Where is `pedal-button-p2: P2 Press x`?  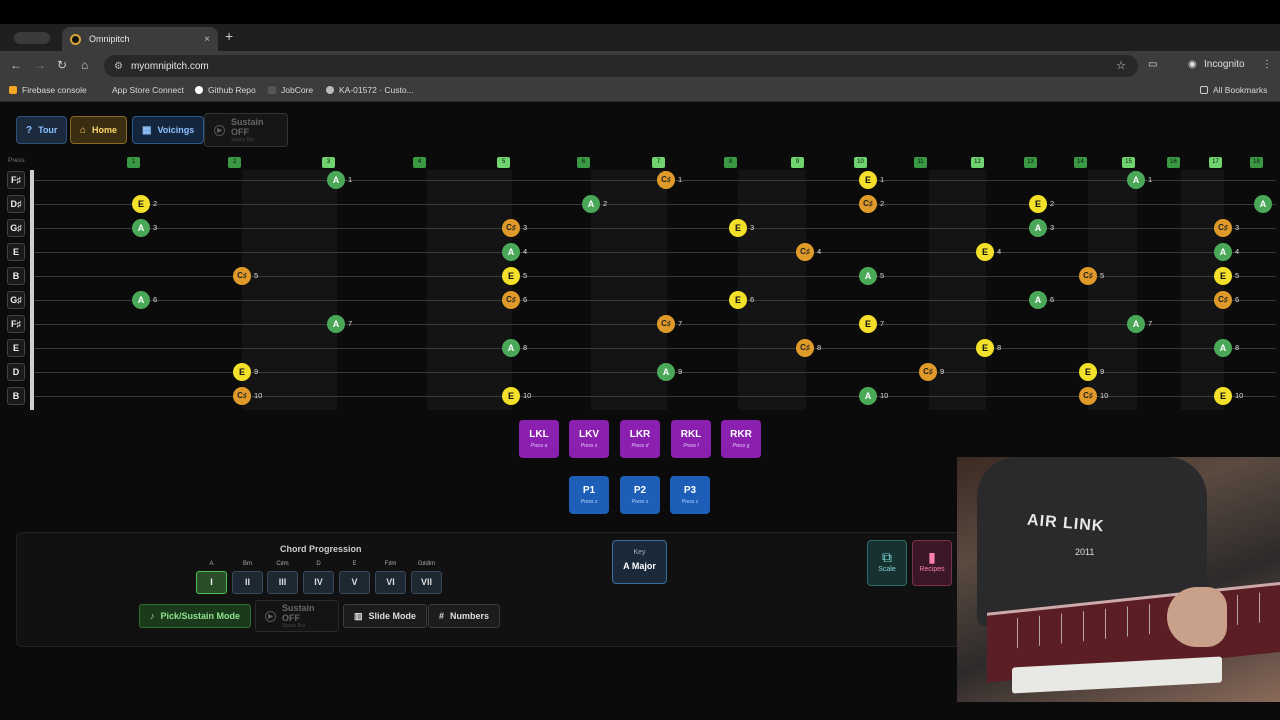
pedal-button-p2: P2 Press x is located at coordinates (640, 495).